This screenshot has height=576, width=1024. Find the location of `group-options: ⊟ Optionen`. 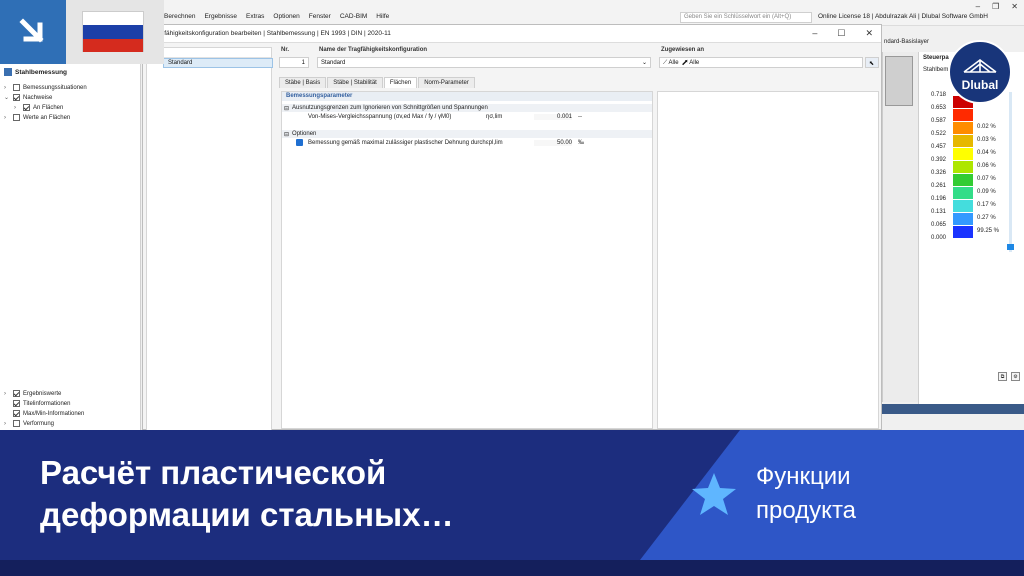

group-options: ⊟ Optionen is located at coordinates (467, 134).